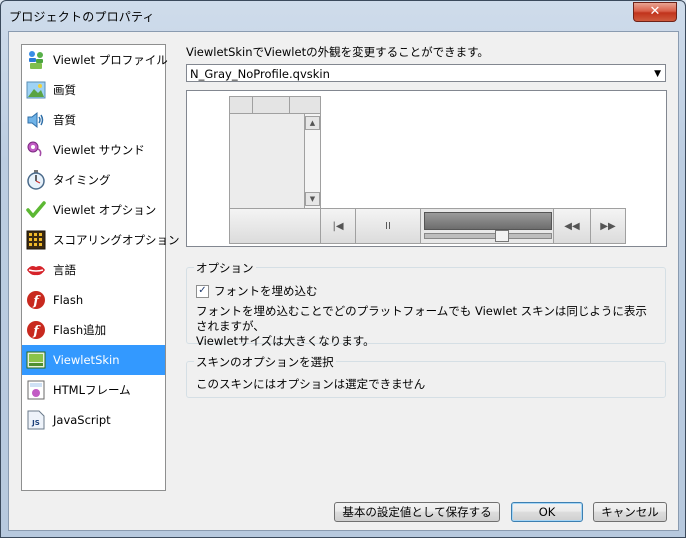 This screenshot has width=686, height=538. Describe the element at coordinates (417, 512) in the screenshot. I see `save-as-default-button: 基本の設定値として保存する` at that location.